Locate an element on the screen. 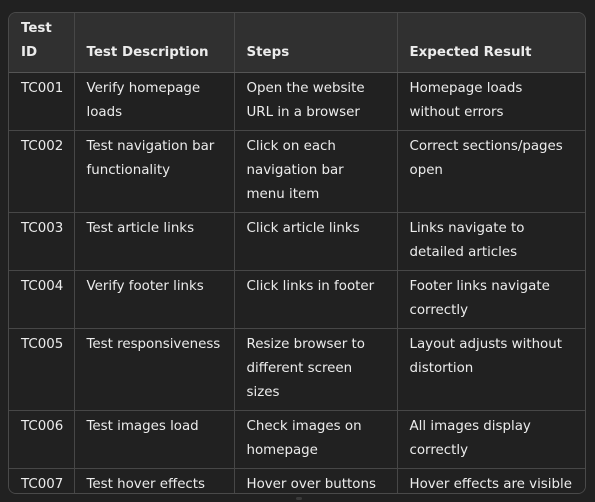  cell-expected-result: Homepage loads without errors is located at coordinates (491, 101).